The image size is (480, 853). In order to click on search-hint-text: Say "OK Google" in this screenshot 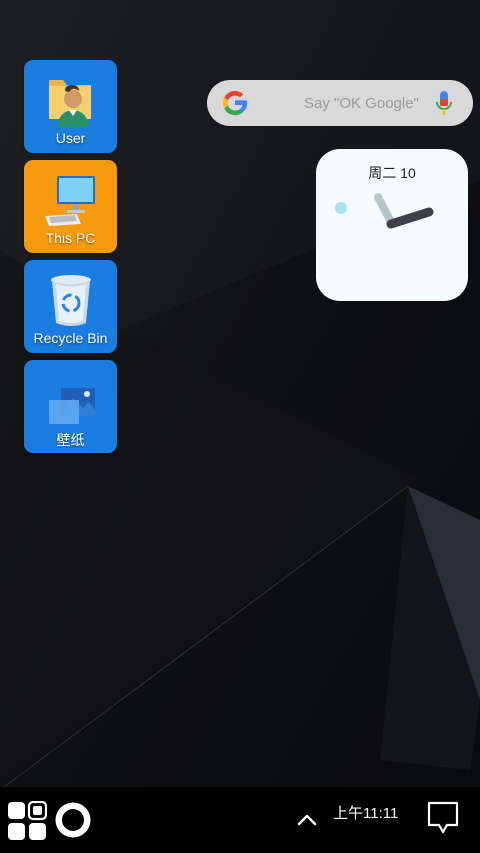, I will do `click(361, 103)`.